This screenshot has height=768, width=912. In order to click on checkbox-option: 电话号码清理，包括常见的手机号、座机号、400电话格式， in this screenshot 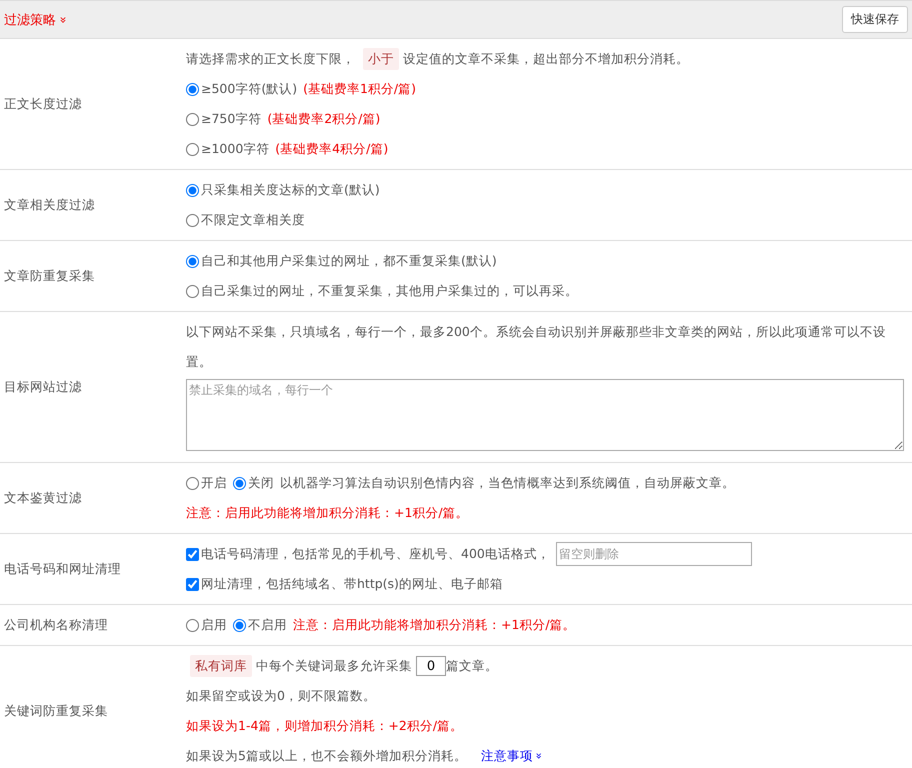, I will do `click(368, 554)`.